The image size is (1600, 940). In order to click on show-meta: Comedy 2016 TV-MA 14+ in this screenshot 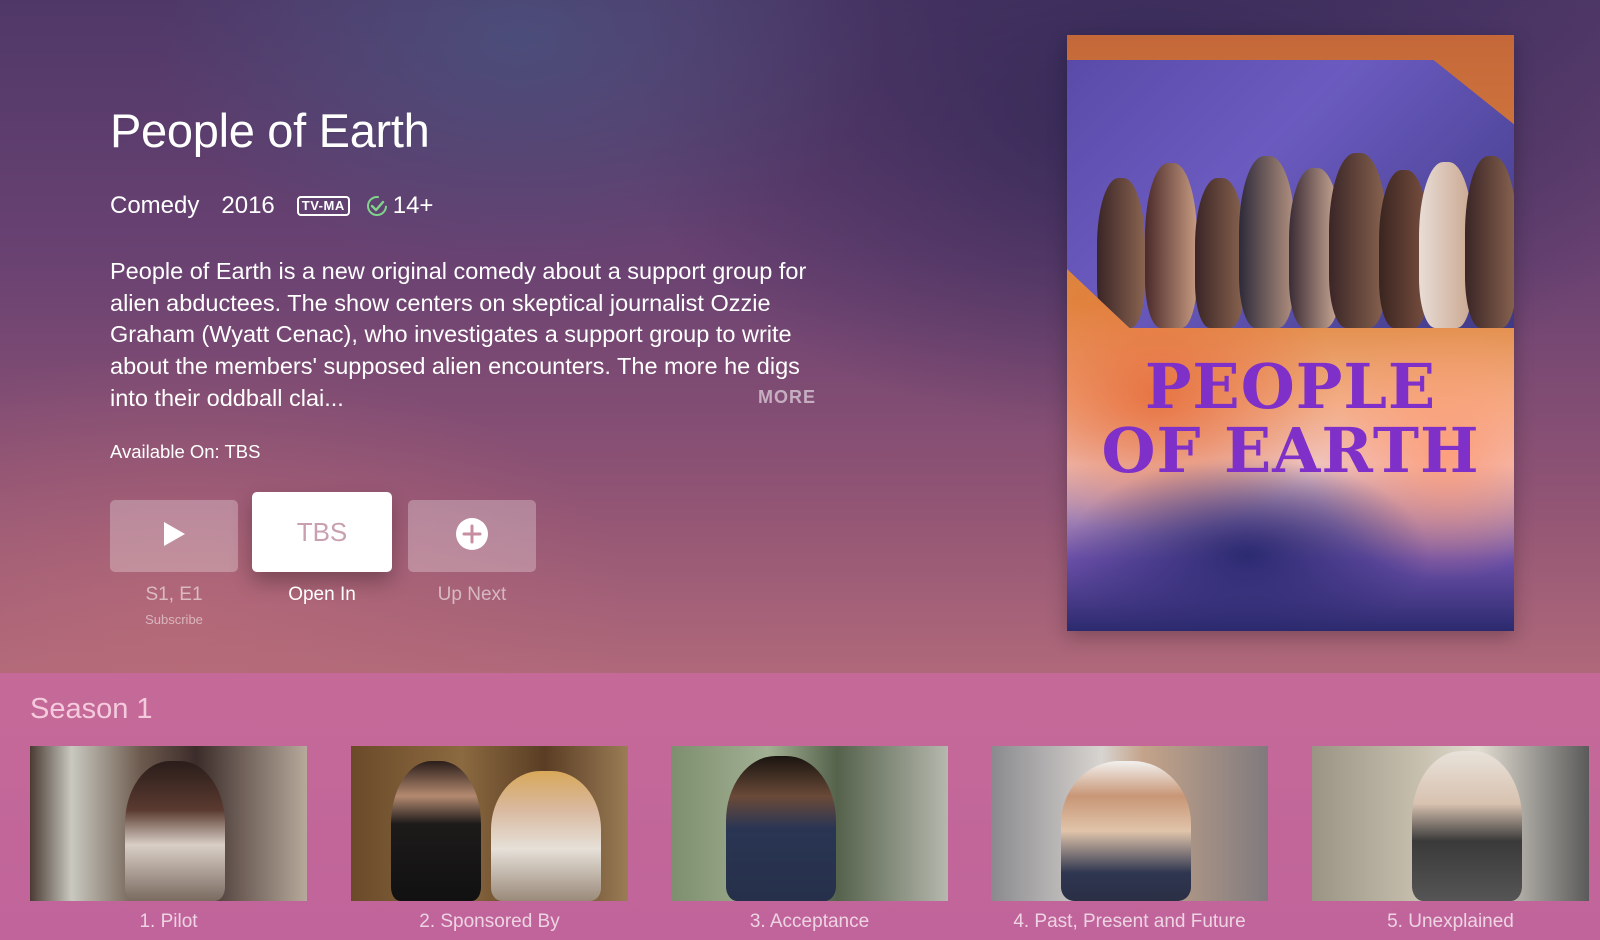, I will do `click(271, 206)`.